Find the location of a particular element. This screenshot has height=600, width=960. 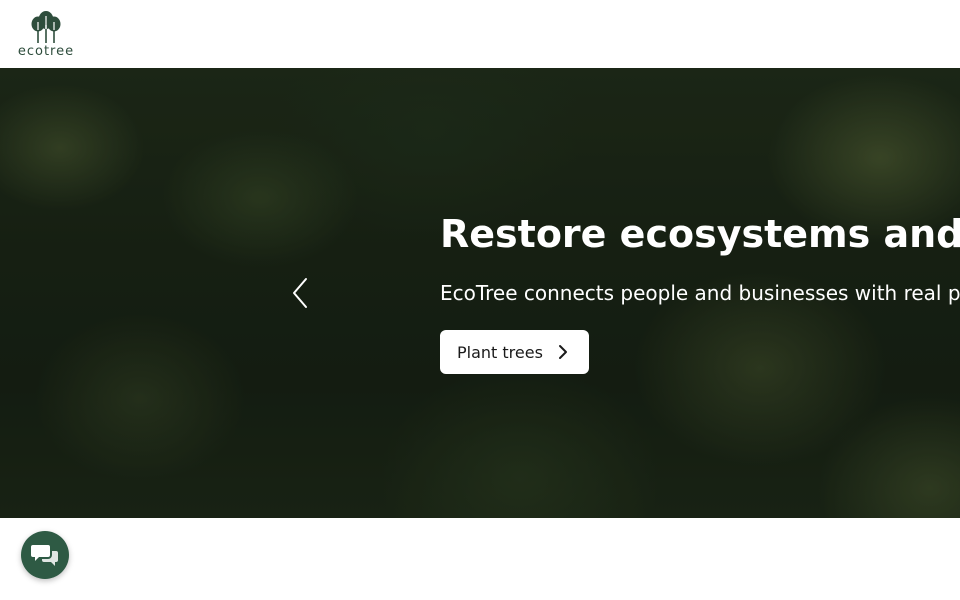

chat-button is located at coordinates (45, 555).